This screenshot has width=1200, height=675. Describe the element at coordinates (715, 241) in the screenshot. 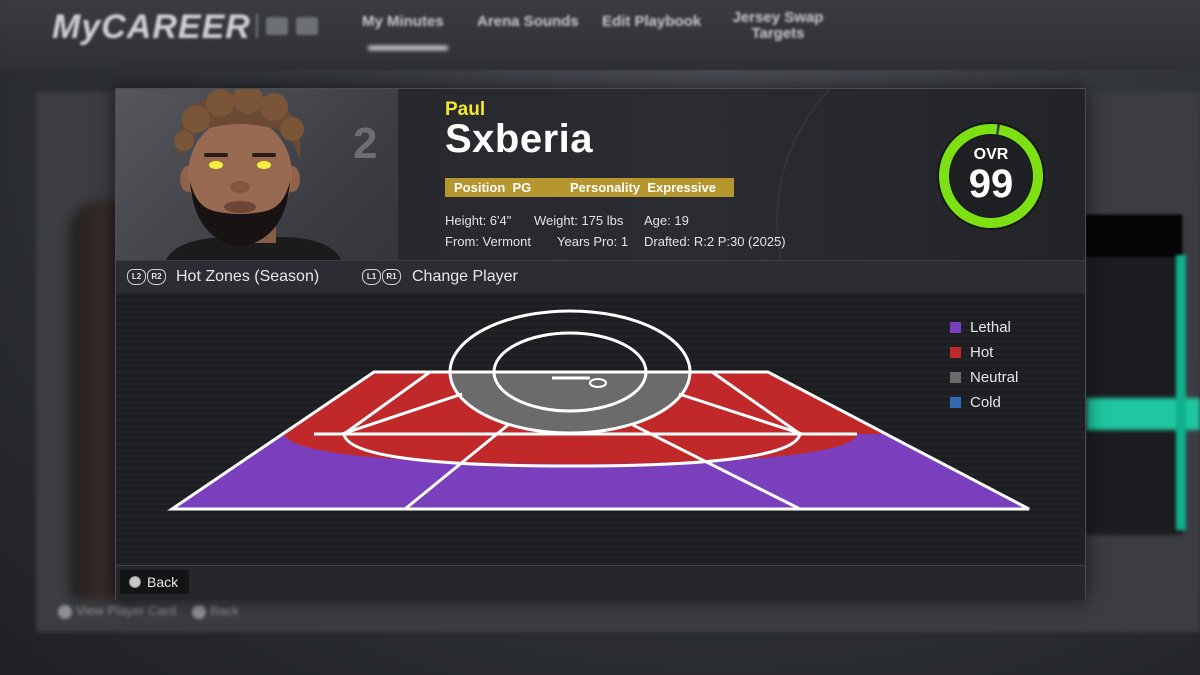

I see `drafted-text: Drafted: R:2 P:30 (2025)` at that location.